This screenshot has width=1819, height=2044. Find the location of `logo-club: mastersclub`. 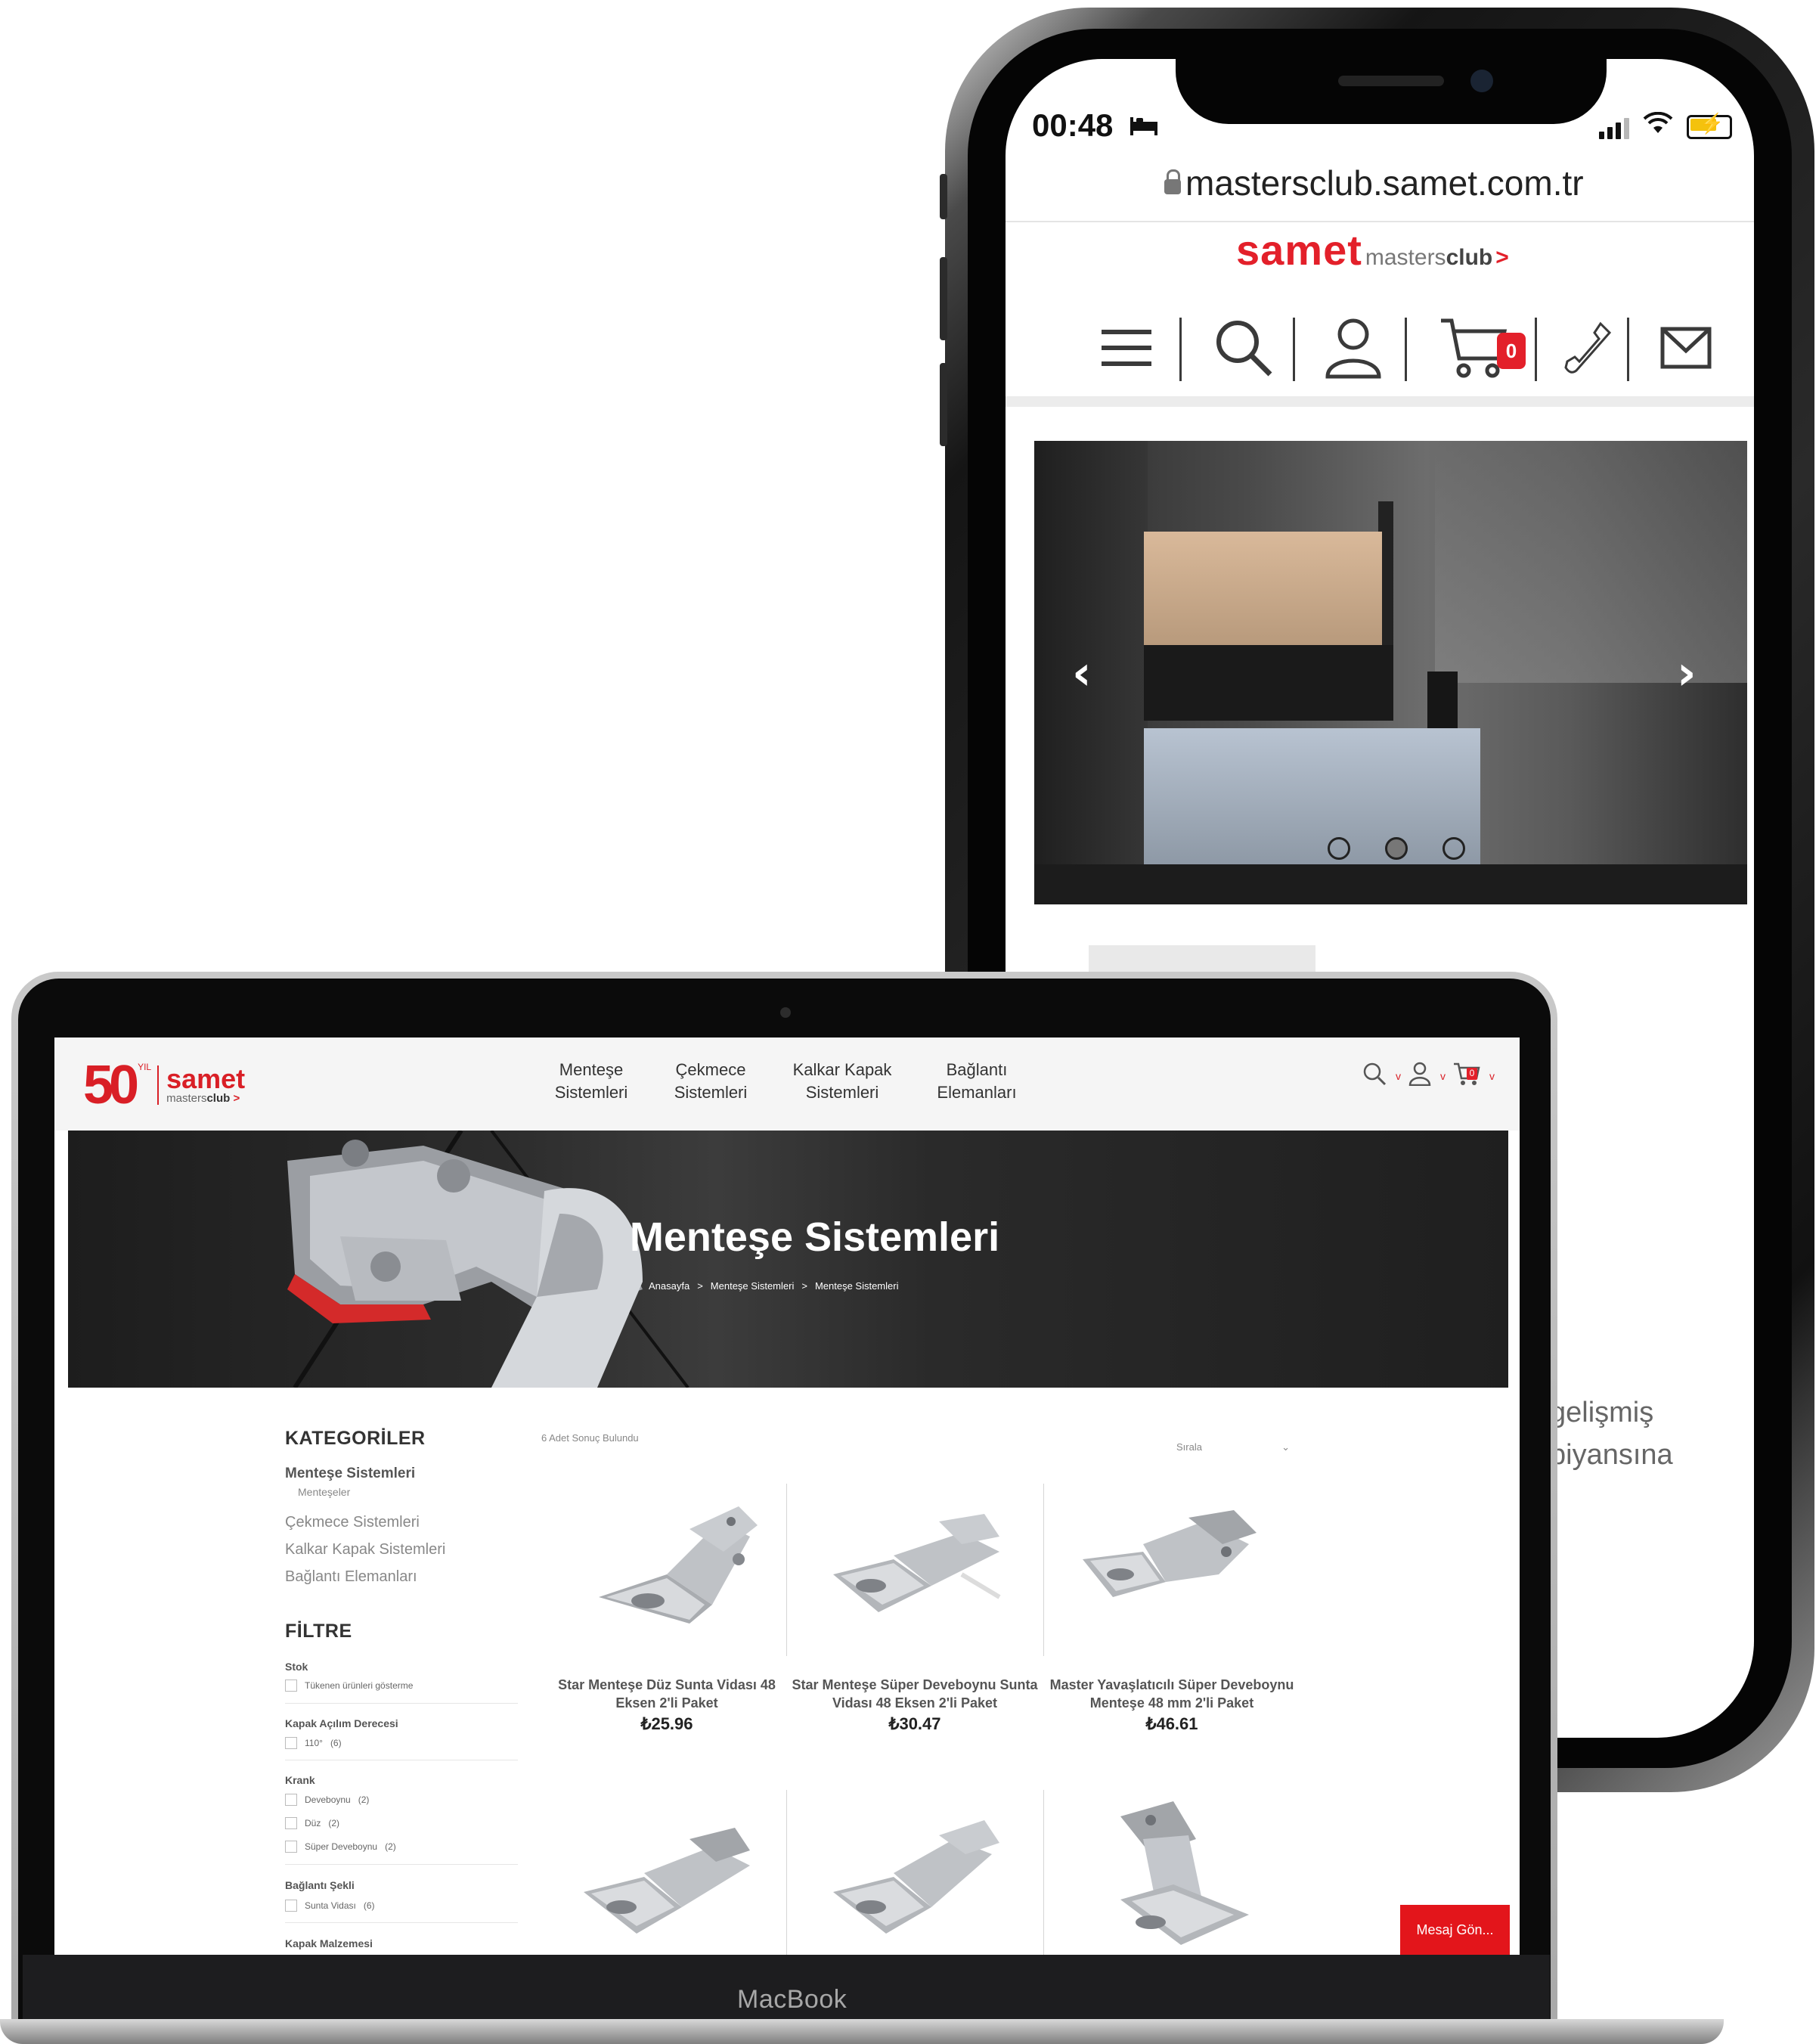

logo-club: mastersclub is located at coordinates (1429, 257).